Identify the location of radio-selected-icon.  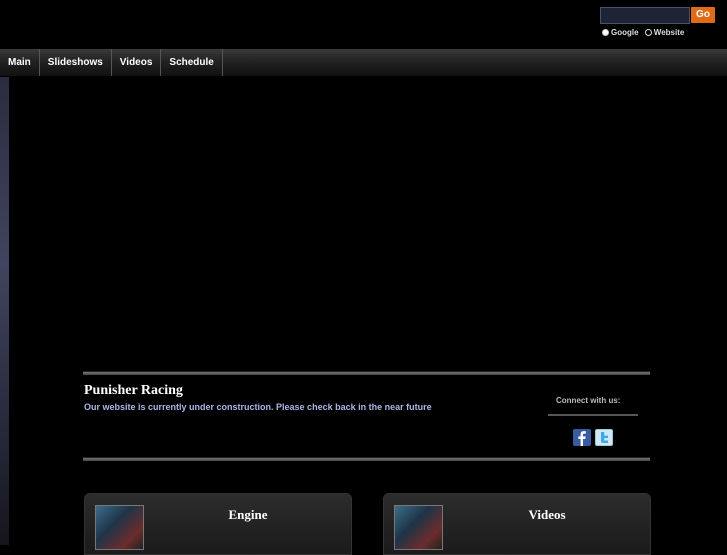
(605, 32).